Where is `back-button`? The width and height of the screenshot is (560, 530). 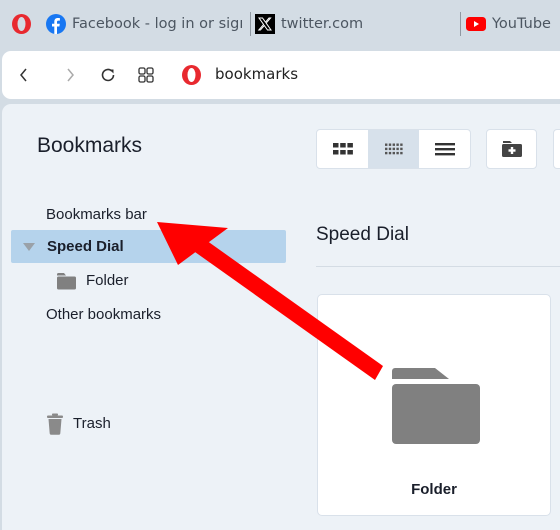 back-button is located at coordinates (24, 75).